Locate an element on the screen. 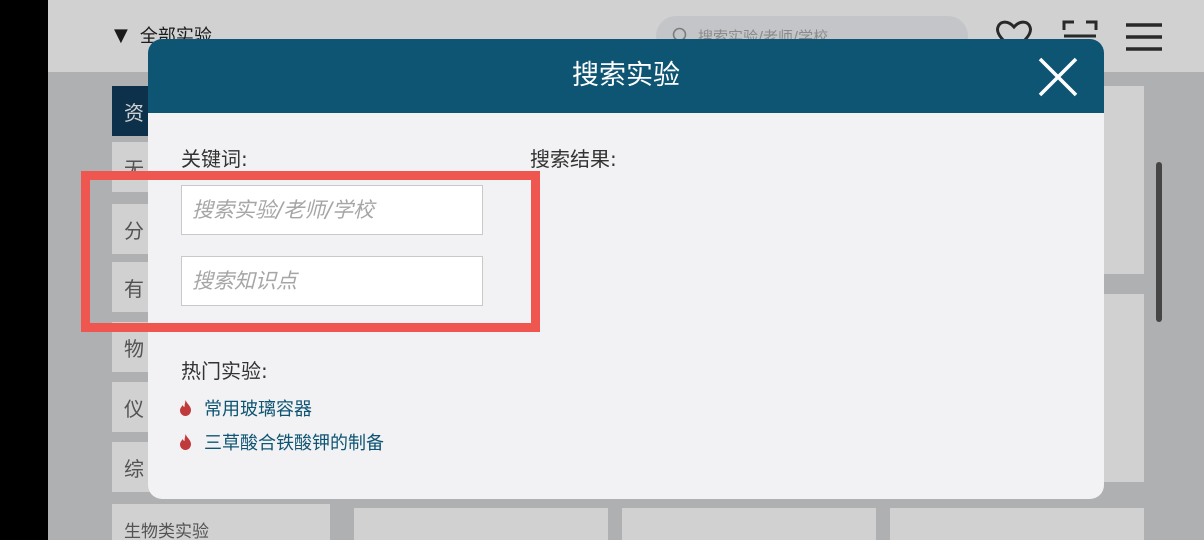  close-icon is located at coordinates (1058, 77).